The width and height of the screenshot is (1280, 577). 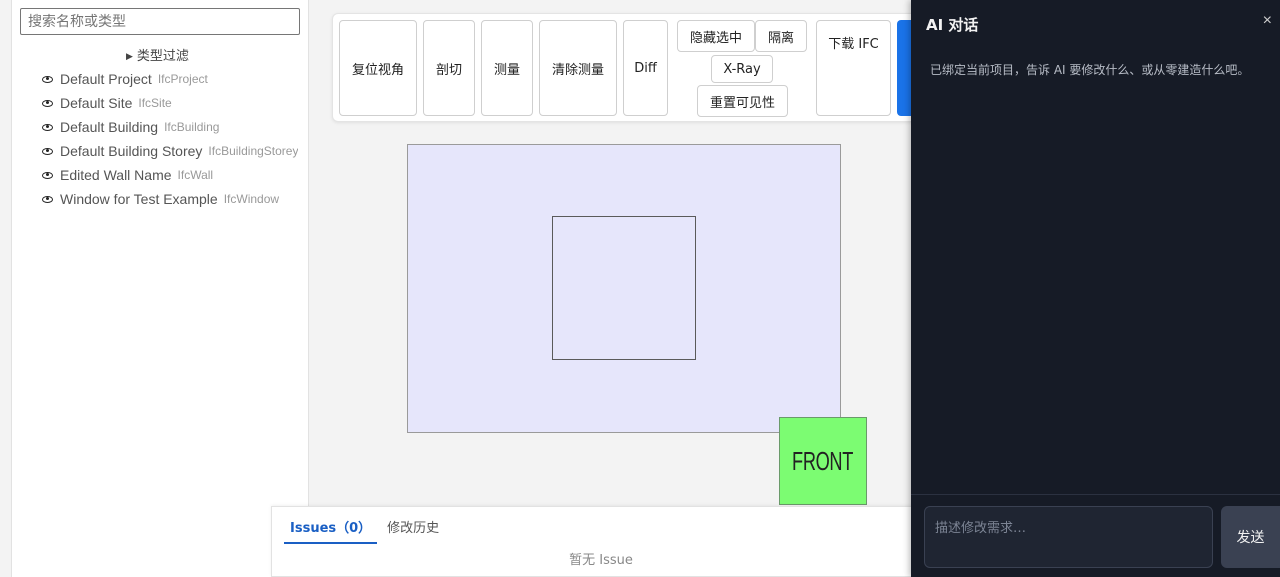 I want to click on issues-panel: Issues（0） 修改历史 暂无 Issue, so click(x=601, y=541).